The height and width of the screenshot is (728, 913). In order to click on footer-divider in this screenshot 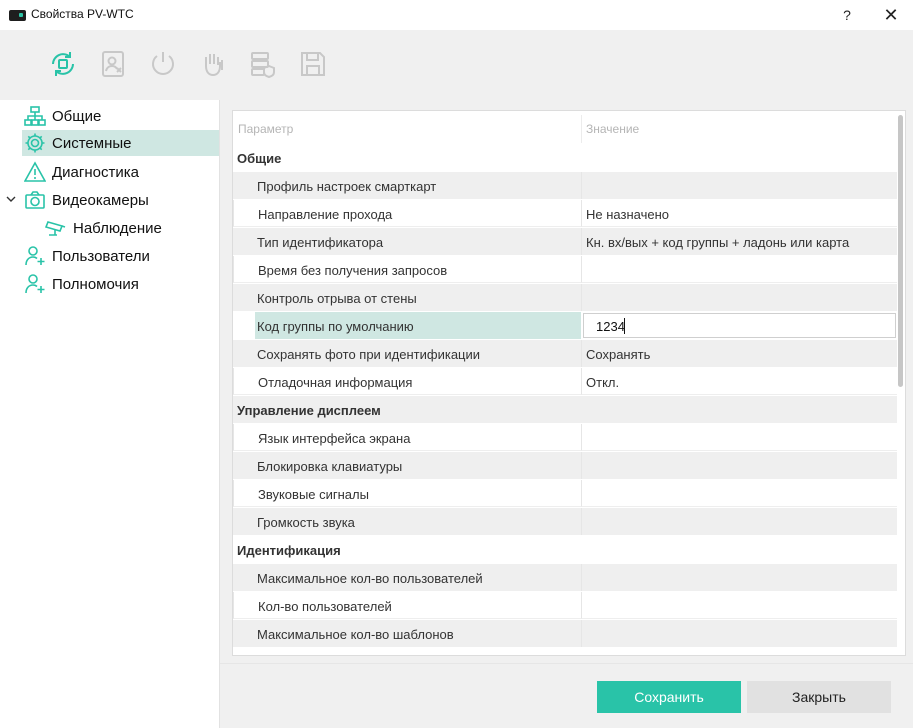, I will do `click(566, 663)`.